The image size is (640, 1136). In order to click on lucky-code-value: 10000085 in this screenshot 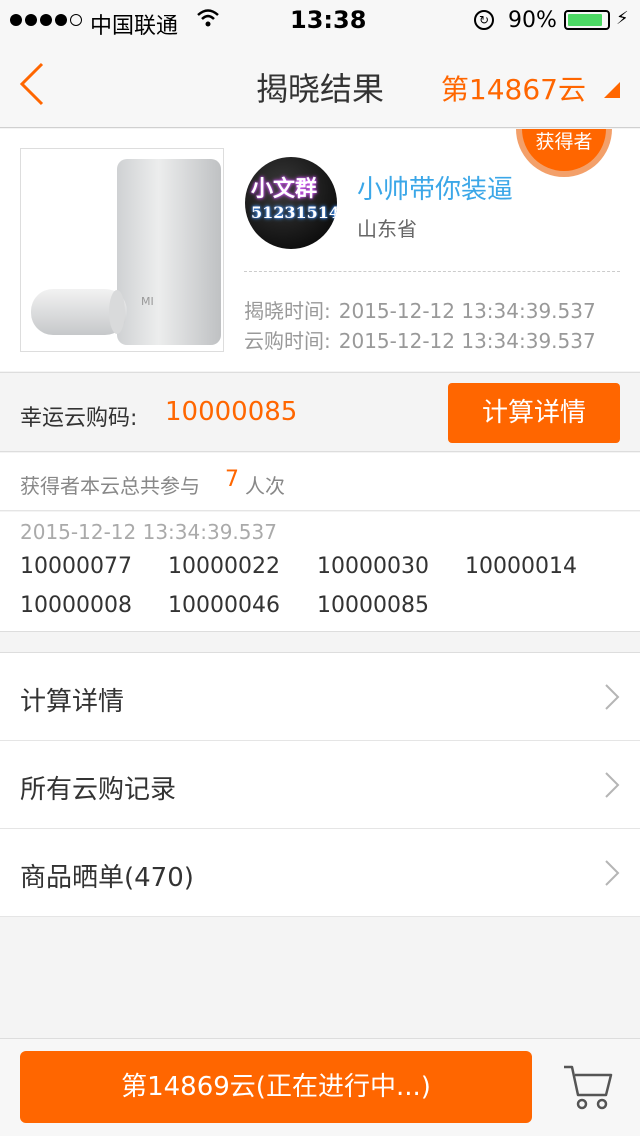, I will do `click(231, 412)`.